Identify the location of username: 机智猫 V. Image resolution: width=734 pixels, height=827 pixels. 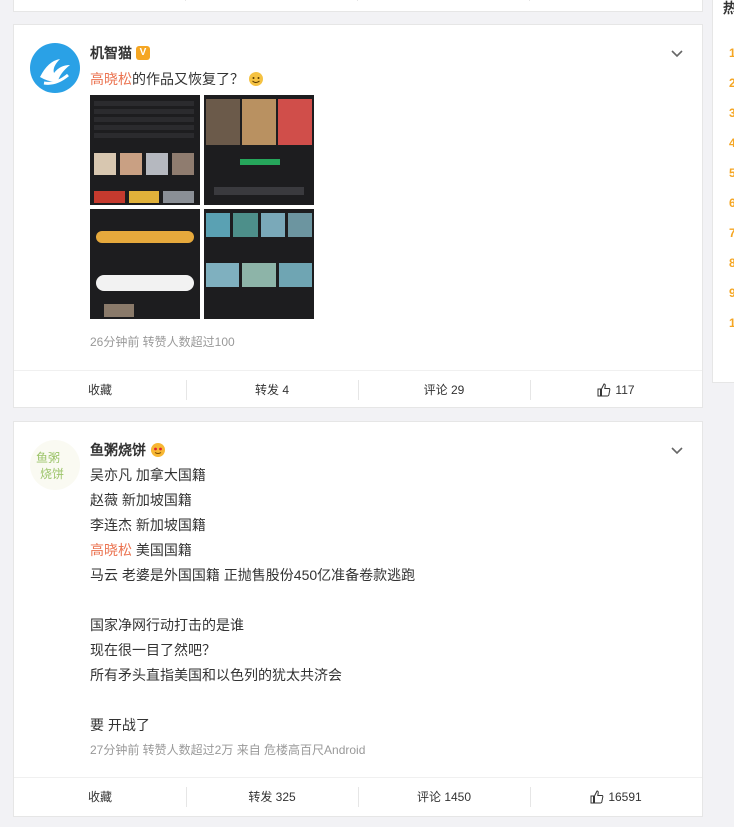
(120, 53).